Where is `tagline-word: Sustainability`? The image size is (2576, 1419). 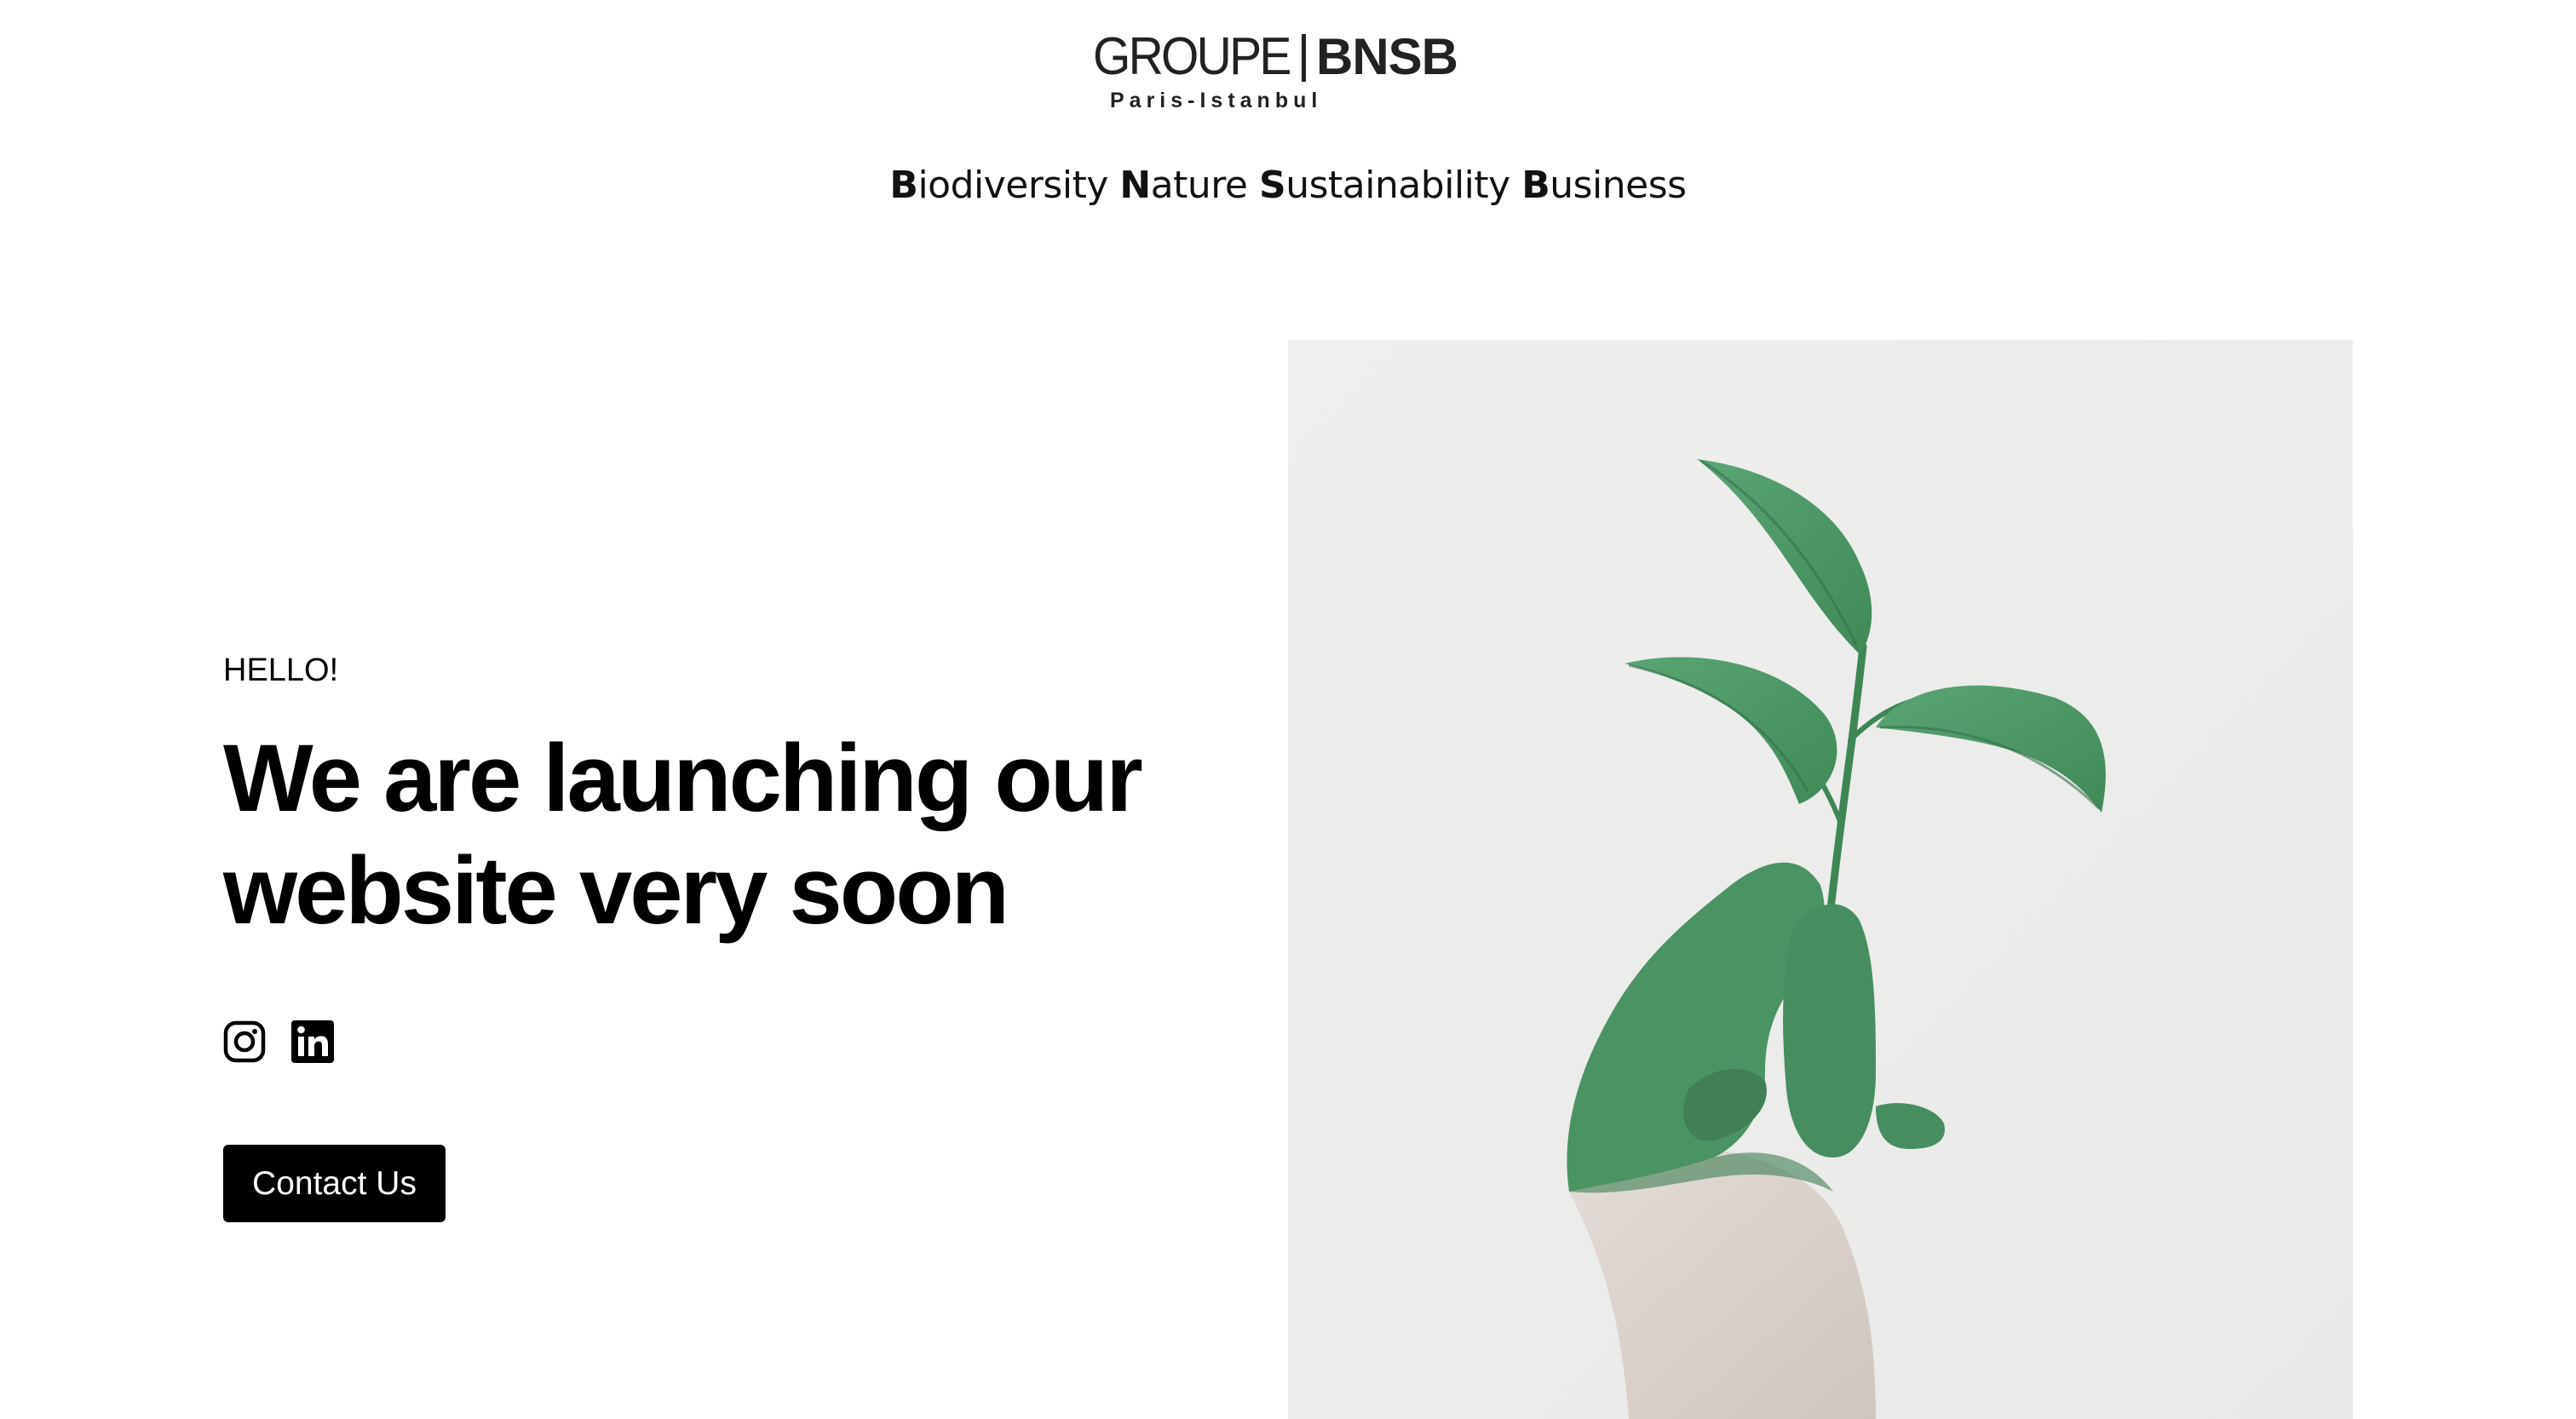 tagline-word: Sustainability is located at coordinates (1384, 186).